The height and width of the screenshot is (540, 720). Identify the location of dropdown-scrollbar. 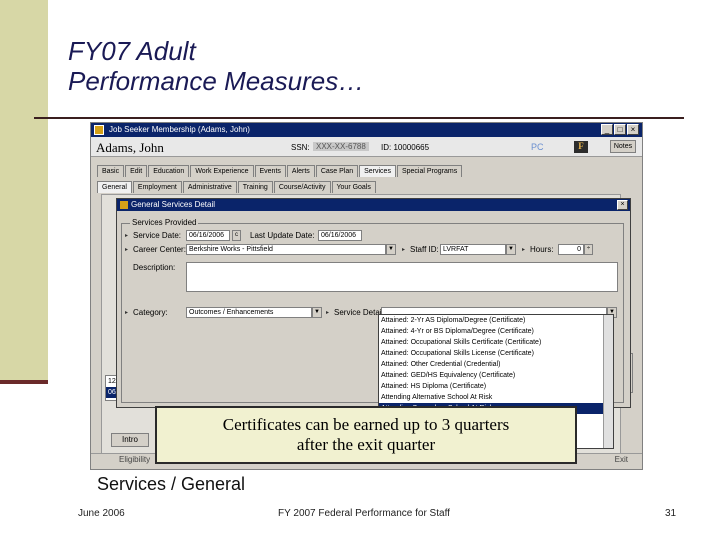
(608, 381).